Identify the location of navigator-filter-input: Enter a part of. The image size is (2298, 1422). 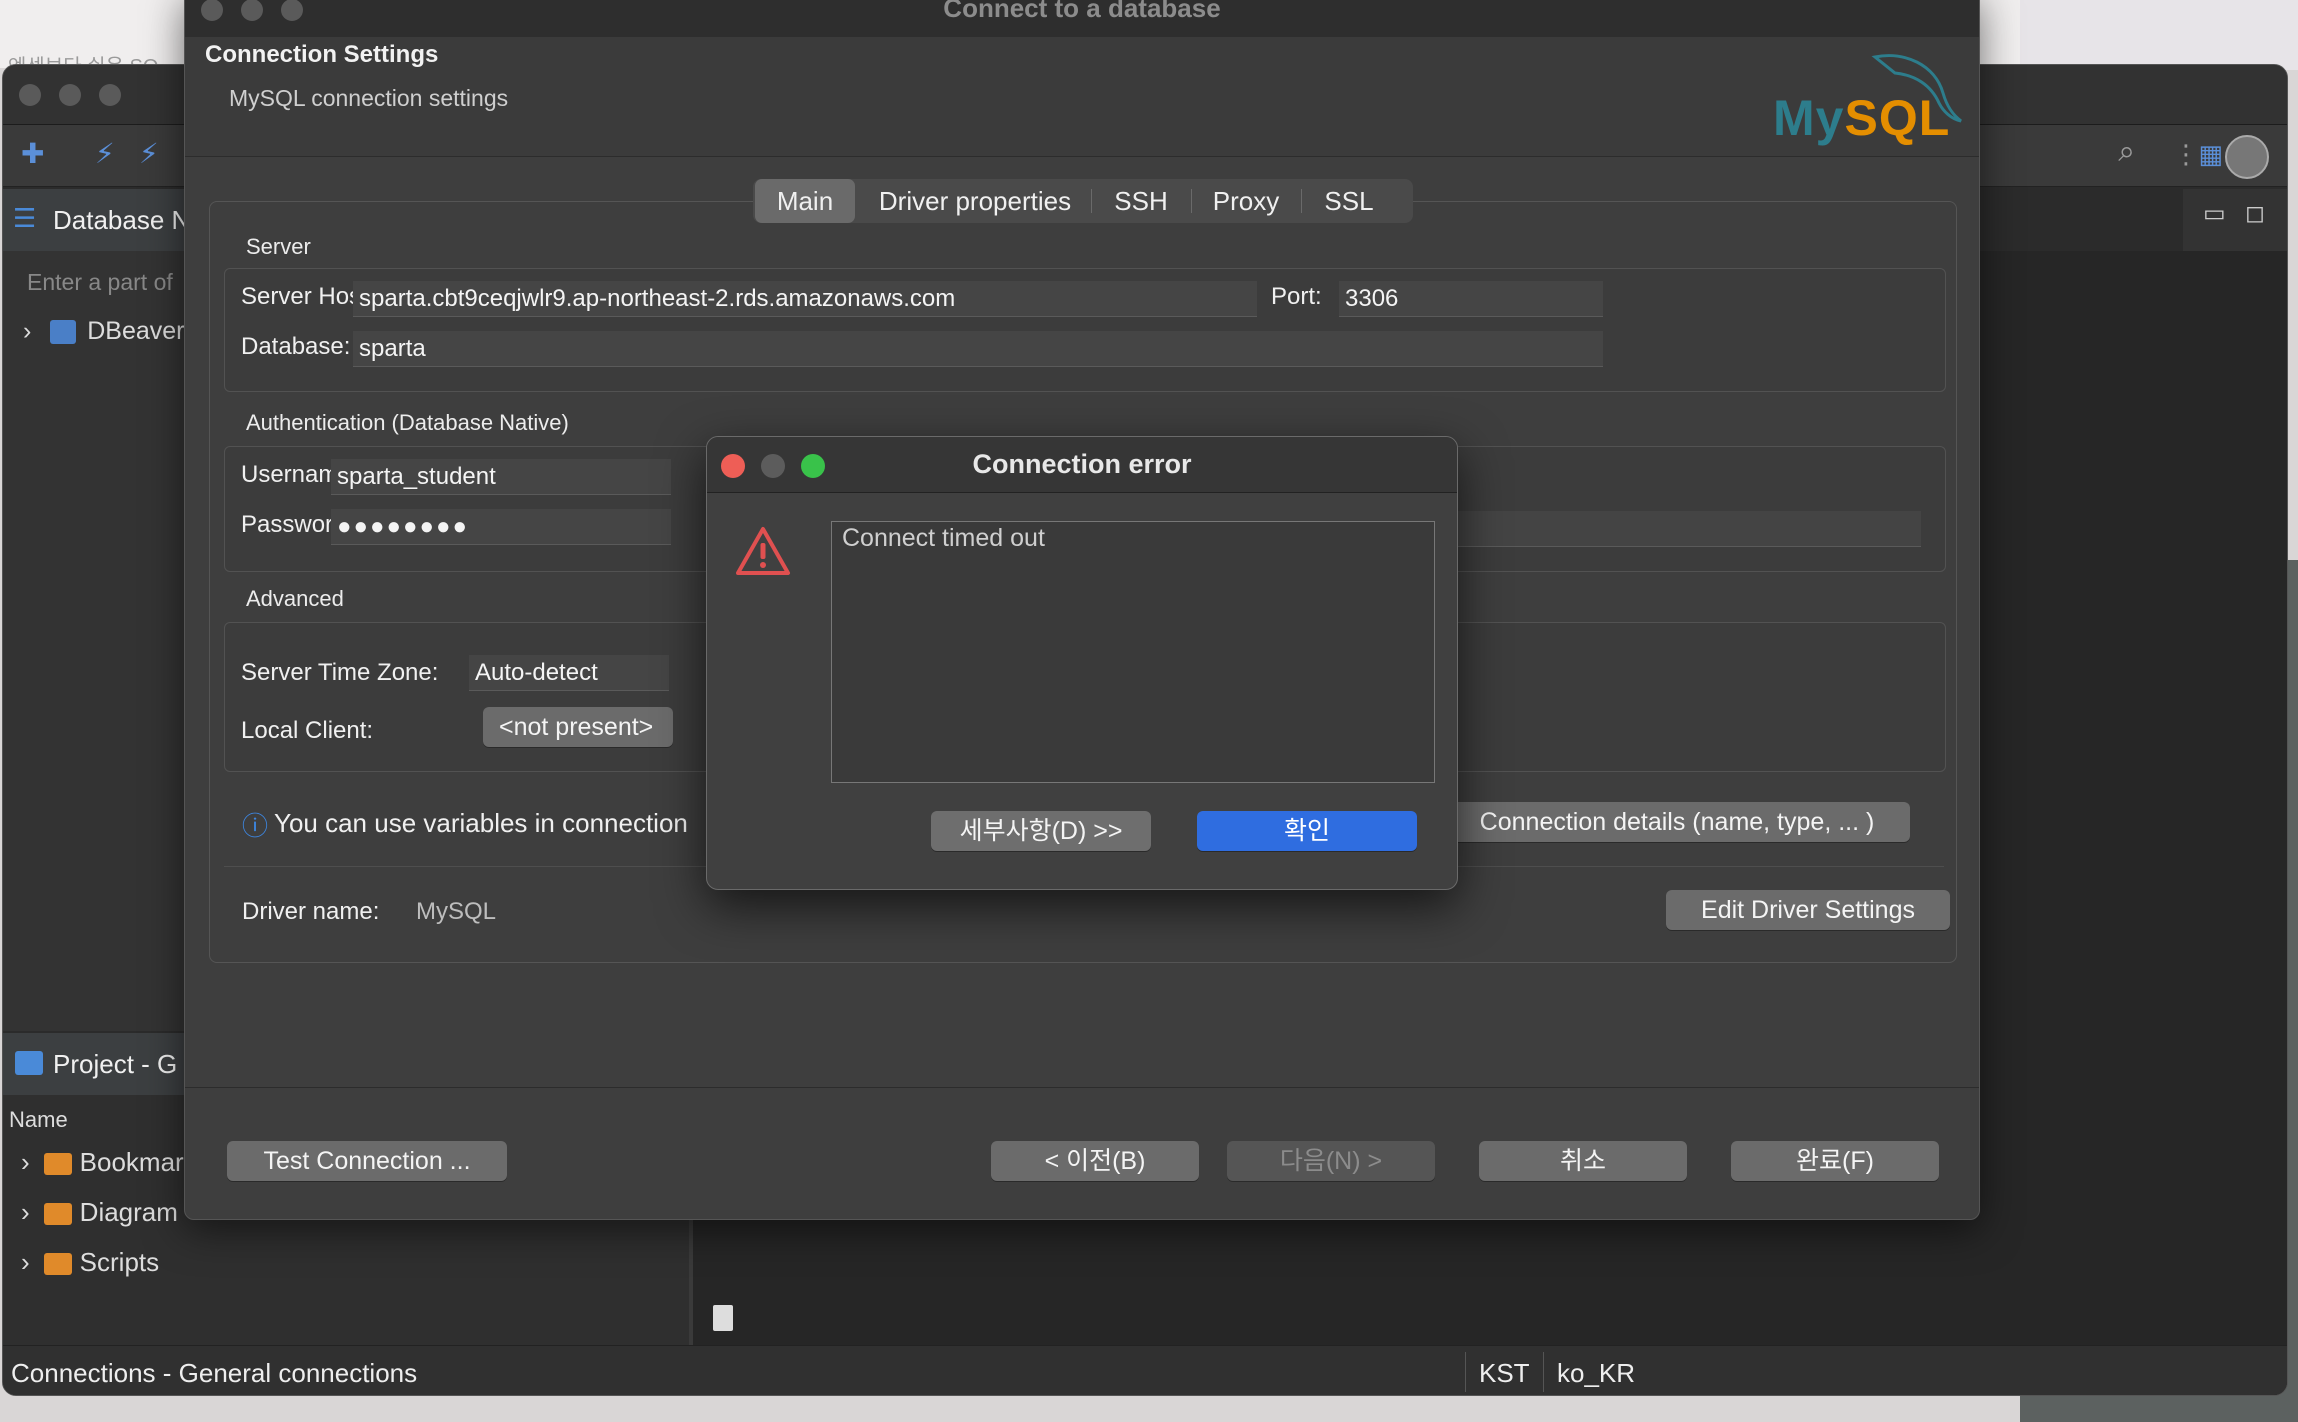
(100, 282).